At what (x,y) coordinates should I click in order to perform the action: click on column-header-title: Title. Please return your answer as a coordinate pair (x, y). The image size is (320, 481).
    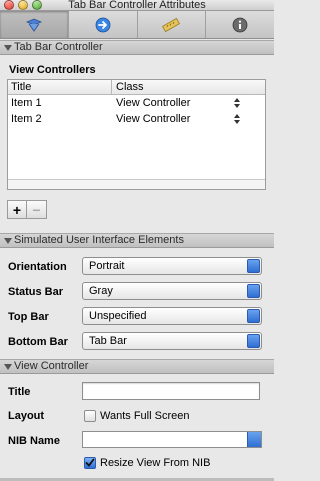
    Looking at the image, I should click on (60, 87).